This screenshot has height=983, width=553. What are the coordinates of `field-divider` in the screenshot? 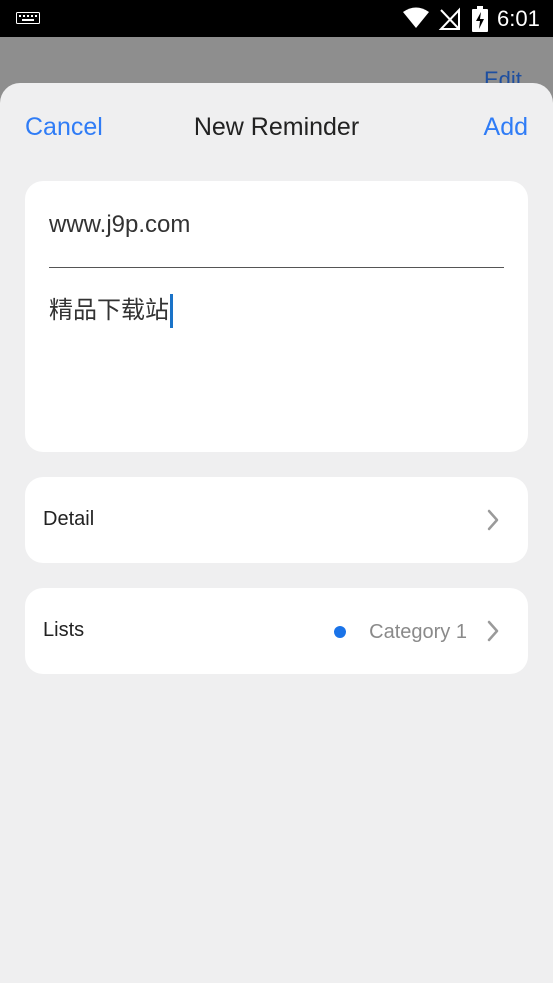 It's located at (276, 267).